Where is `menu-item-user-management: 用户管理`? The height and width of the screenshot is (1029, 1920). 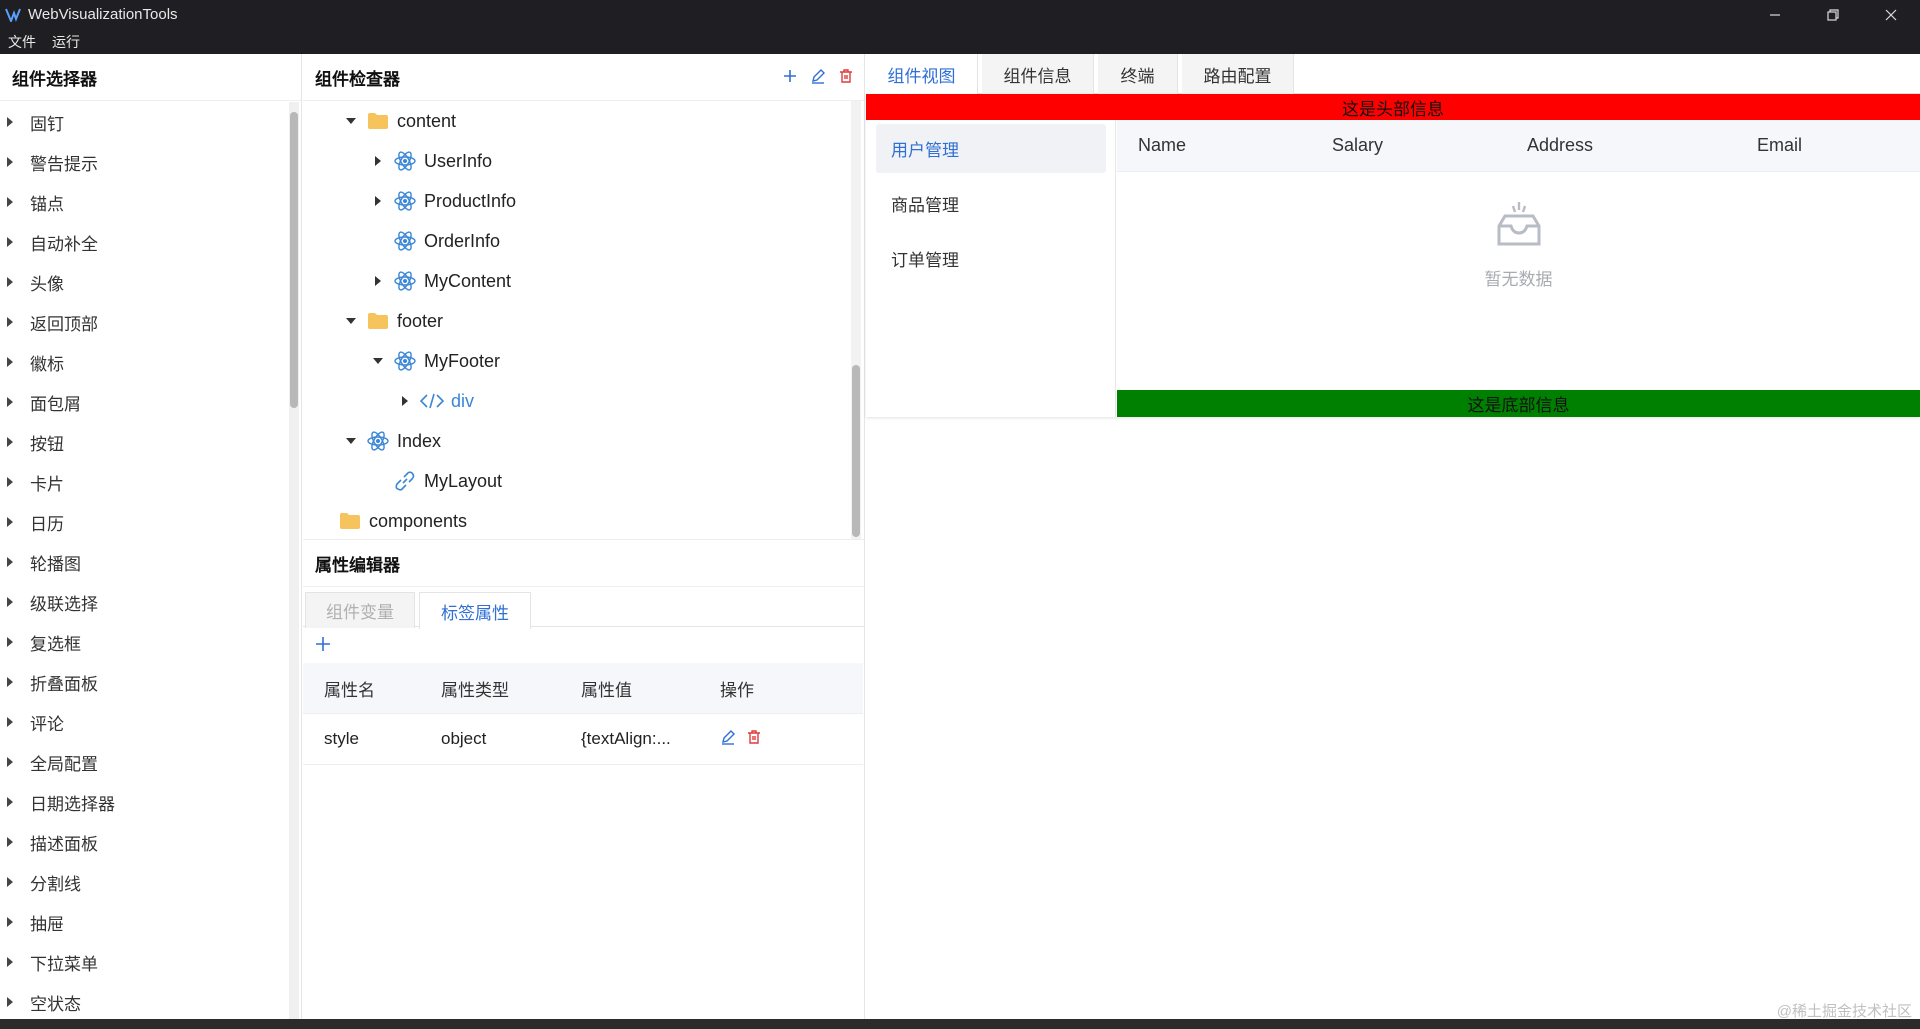 menu-item-user-management: 用户管理 is located at coordinates (991, 148).